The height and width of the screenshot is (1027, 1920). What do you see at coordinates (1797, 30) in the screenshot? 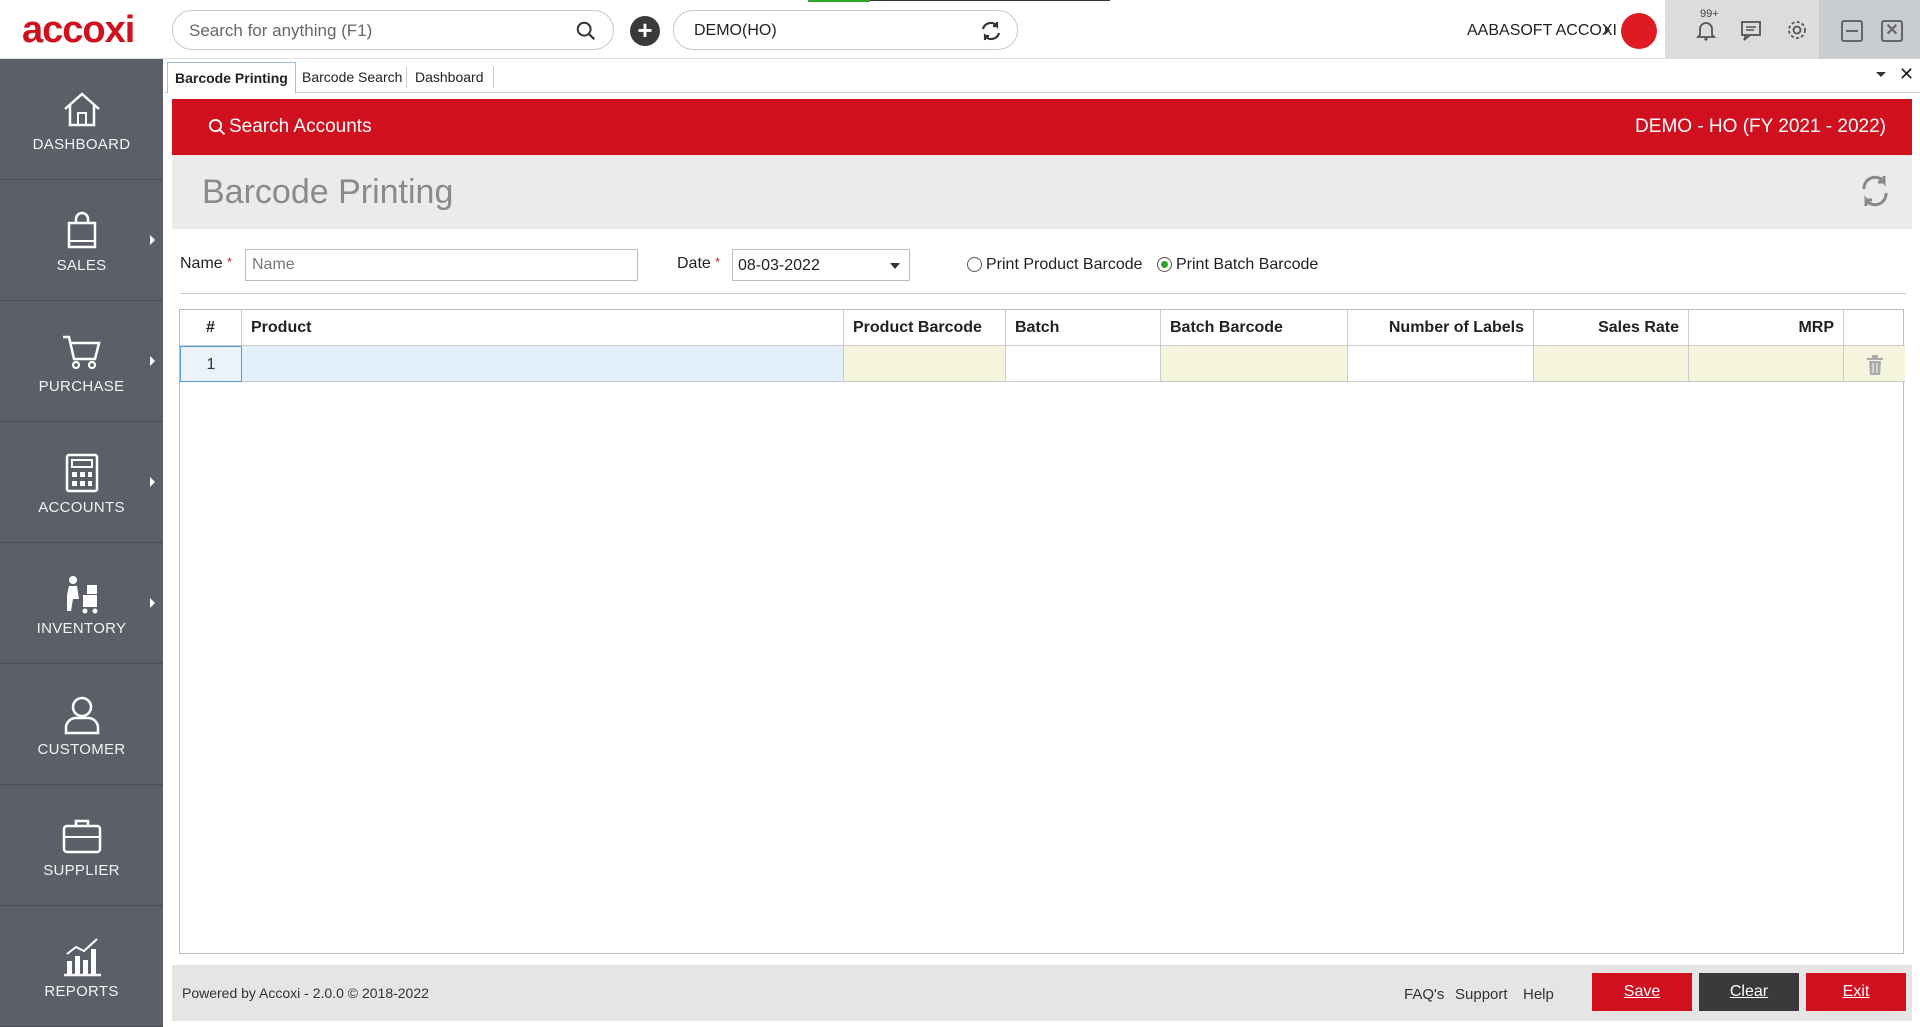
I see `gear-icon` at bounding box center [1797, 30].